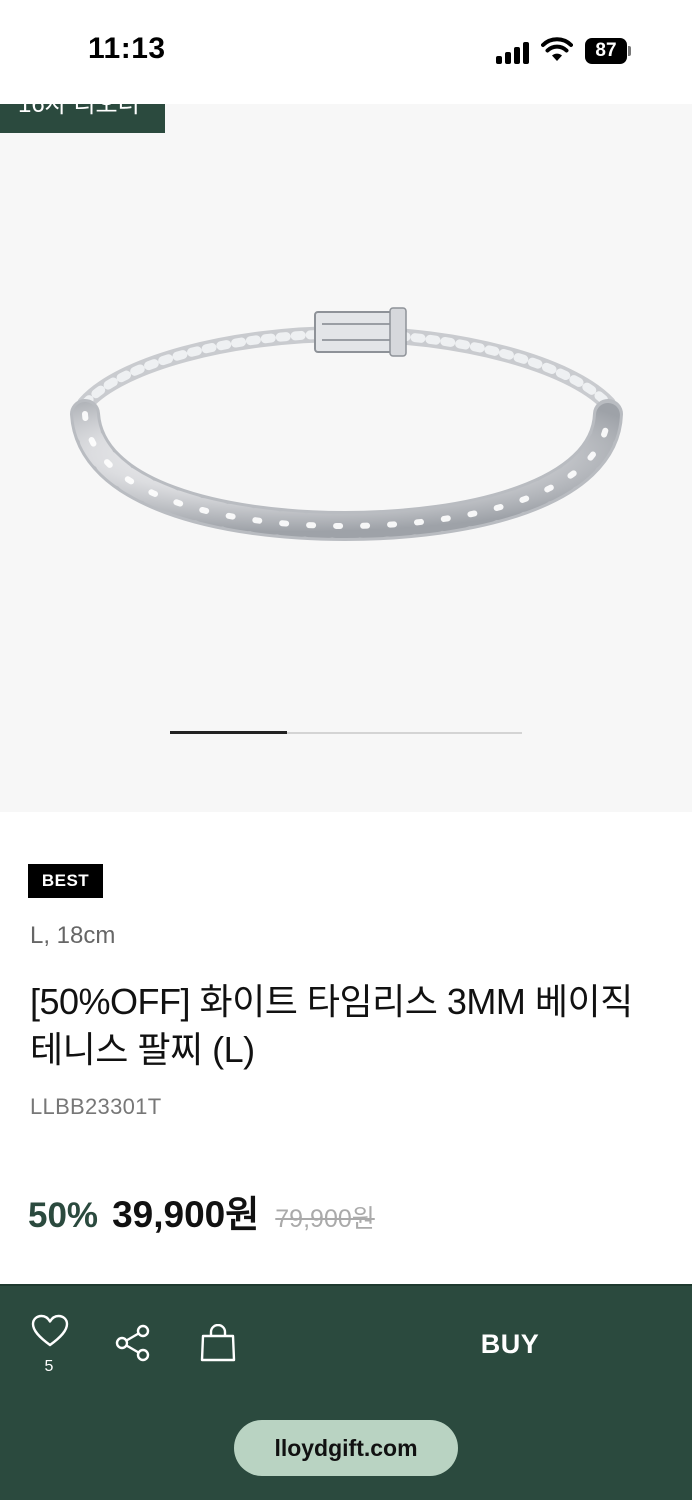 The image size is (692, 1500). Describe the element at coordinates (331, 1025) in the screenshot. I see `product-title: [50%OFF] 화이트 타임리스 3MM 베이직 테니스 팔찌 (L)` at that location.